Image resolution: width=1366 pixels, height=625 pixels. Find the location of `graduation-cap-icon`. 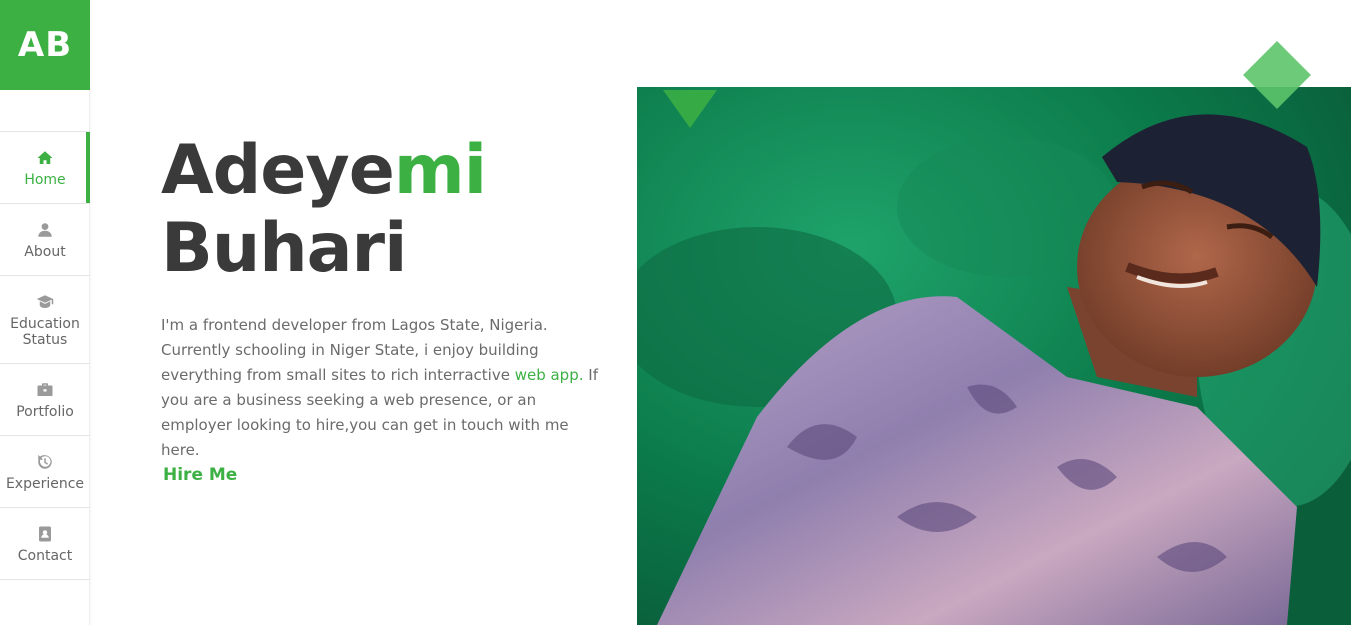

graduation-cap-icon is located at coordinates (45, 302).